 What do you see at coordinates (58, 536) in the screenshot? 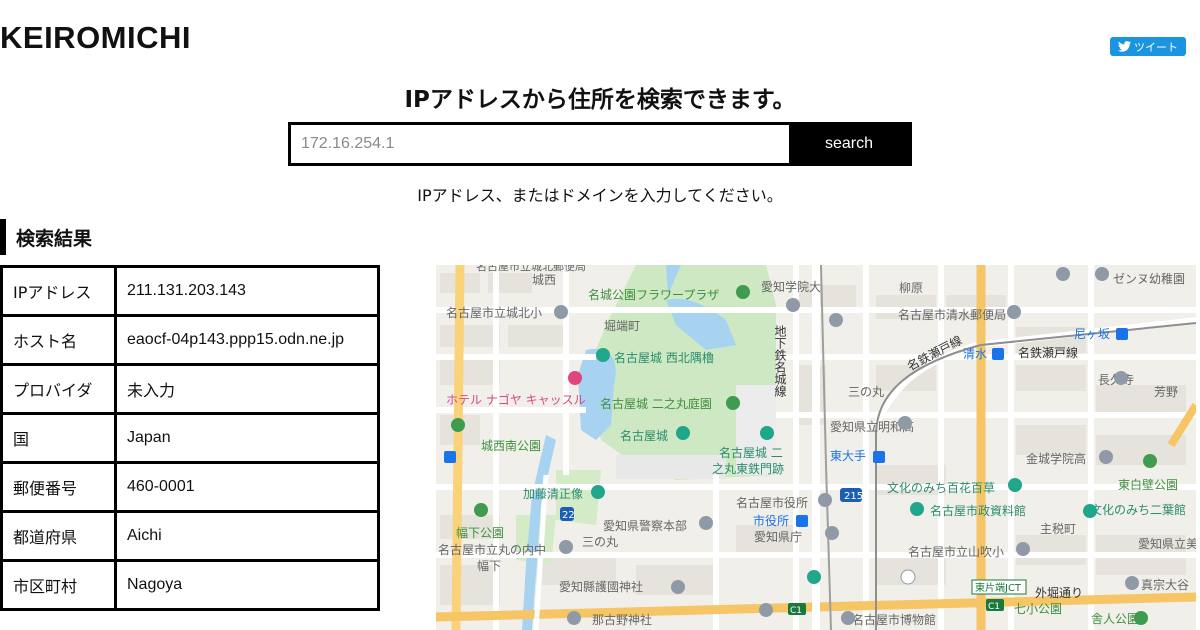
I see `result-label: 都道府県` at bounding box center [58, 536].